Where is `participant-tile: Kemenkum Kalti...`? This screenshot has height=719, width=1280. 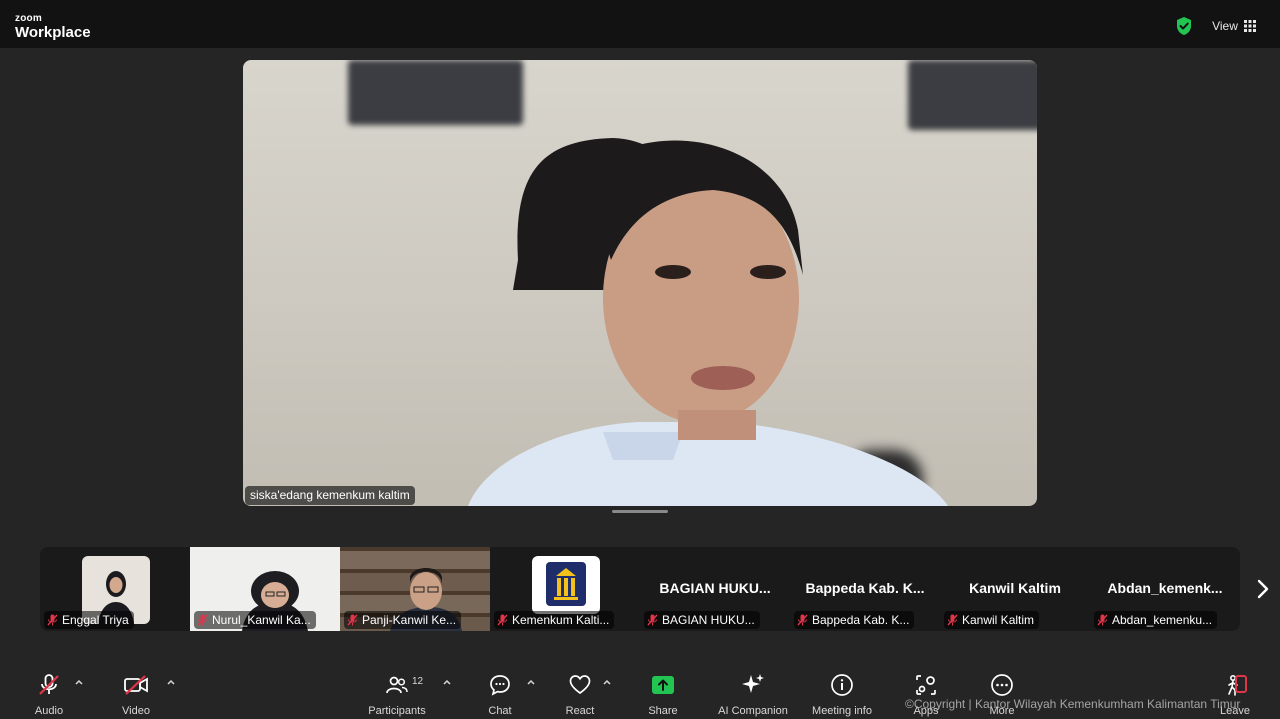 participant-tile: Kemenkum Kalti... is located at coordinates (565, 589).